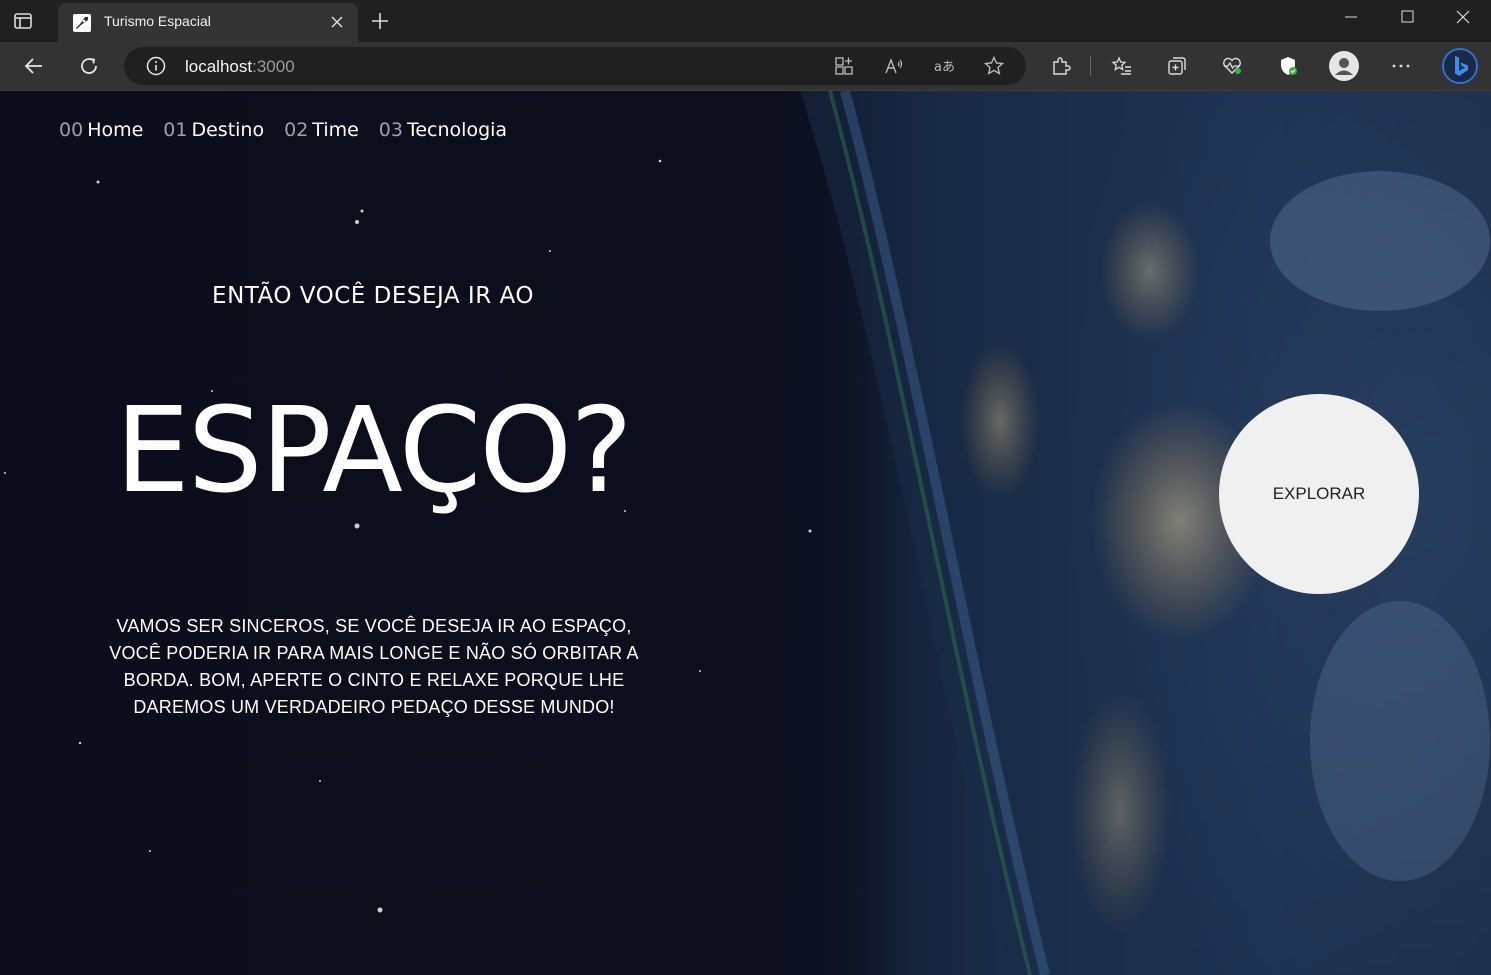  I want to click on app-available-icon, so click(844, 66).